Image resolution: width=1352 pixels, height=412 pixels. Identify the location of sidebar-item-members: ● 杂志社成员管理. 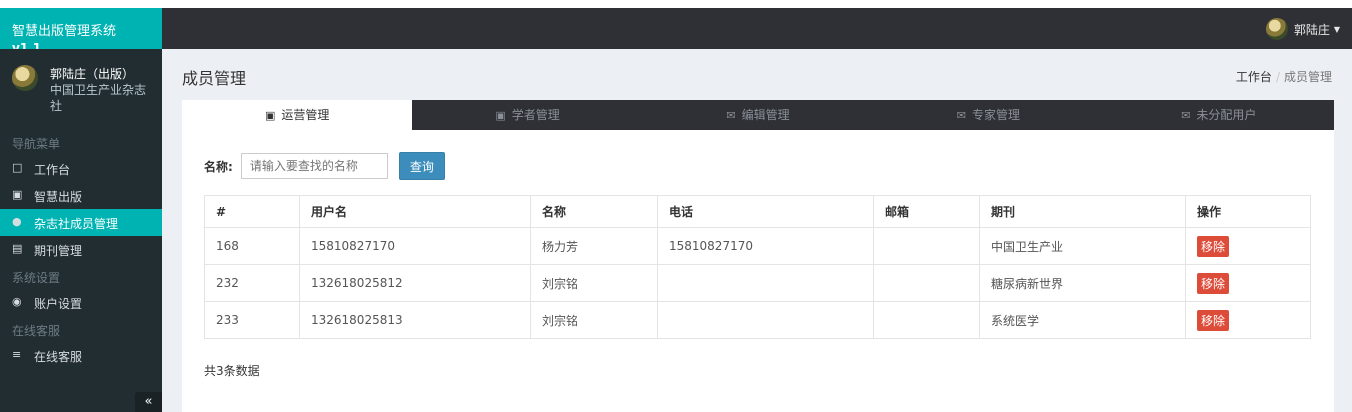
(81, 222).